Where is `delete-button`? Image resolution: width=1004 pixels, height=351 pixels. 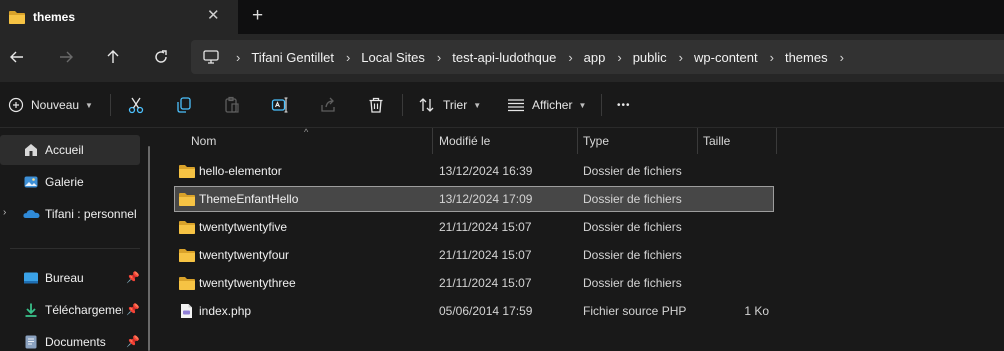
delete-button is located at coordinates (376, 105).